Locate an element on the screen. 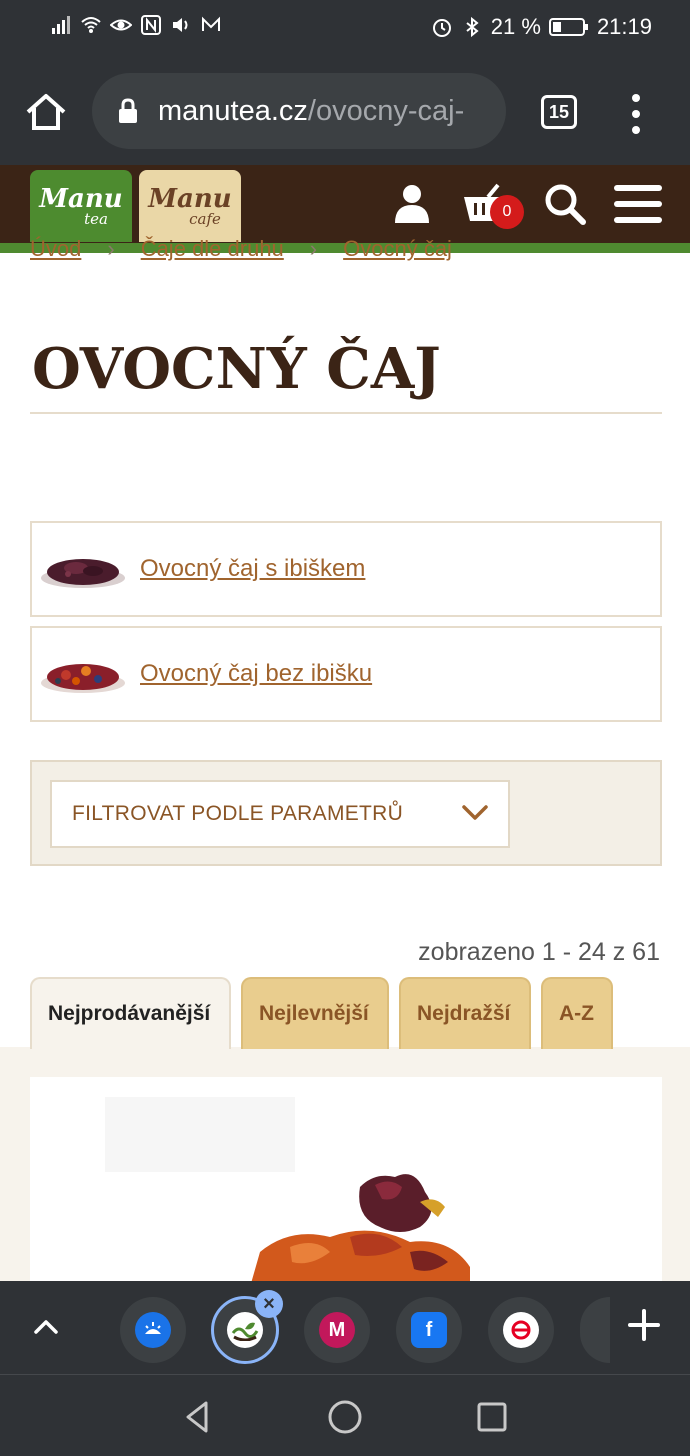 The image size is (690, 1456). home-circle-icon is located at coordinates (345, 1417).